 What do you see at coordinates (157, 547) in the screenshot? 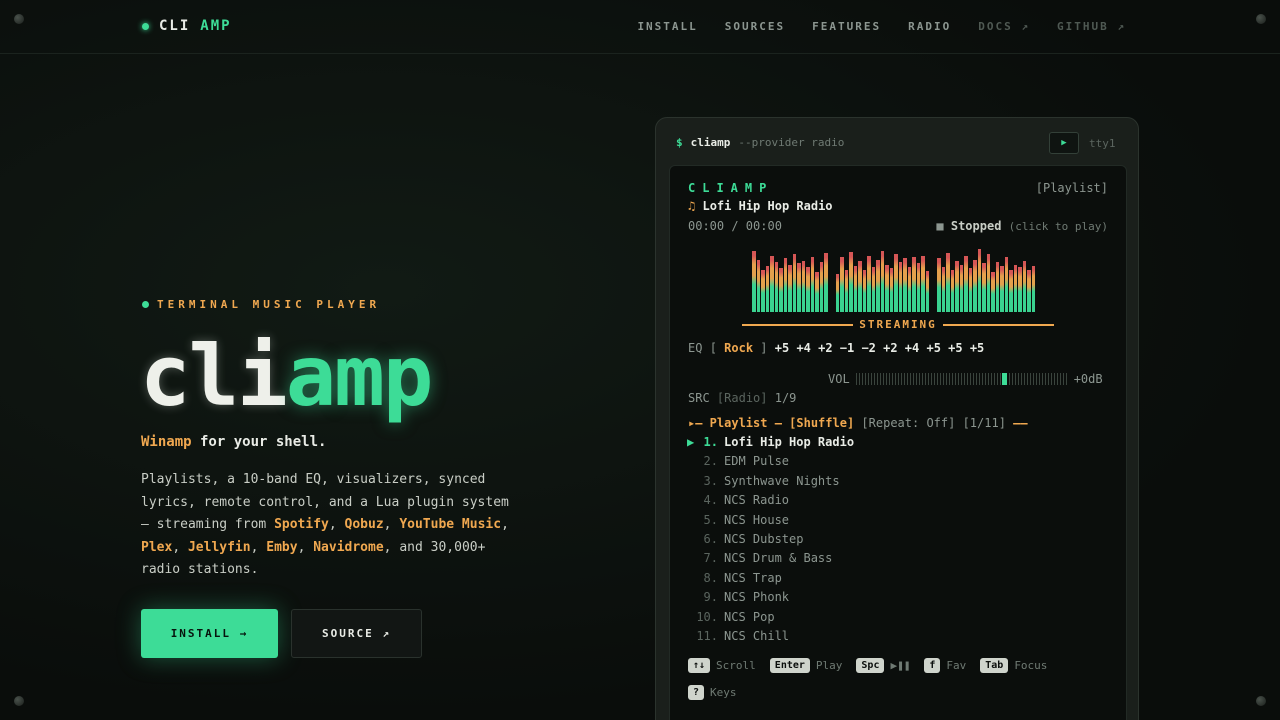
I see `desc-plex: Plex` at bounding box center [157, 547].